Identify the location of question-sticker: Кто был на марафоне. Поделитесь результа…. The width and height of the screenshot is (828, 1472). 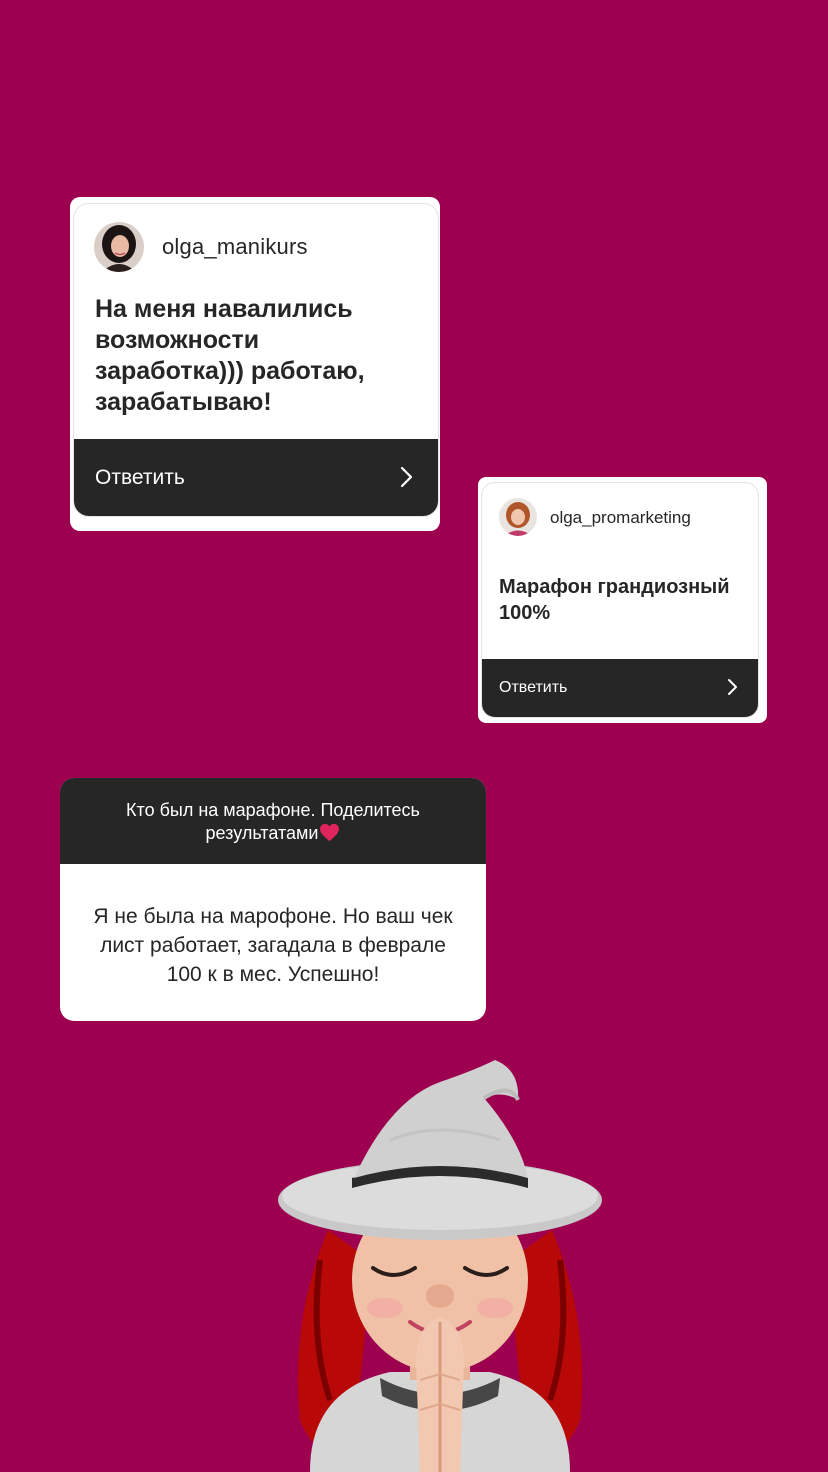
(273, 899).